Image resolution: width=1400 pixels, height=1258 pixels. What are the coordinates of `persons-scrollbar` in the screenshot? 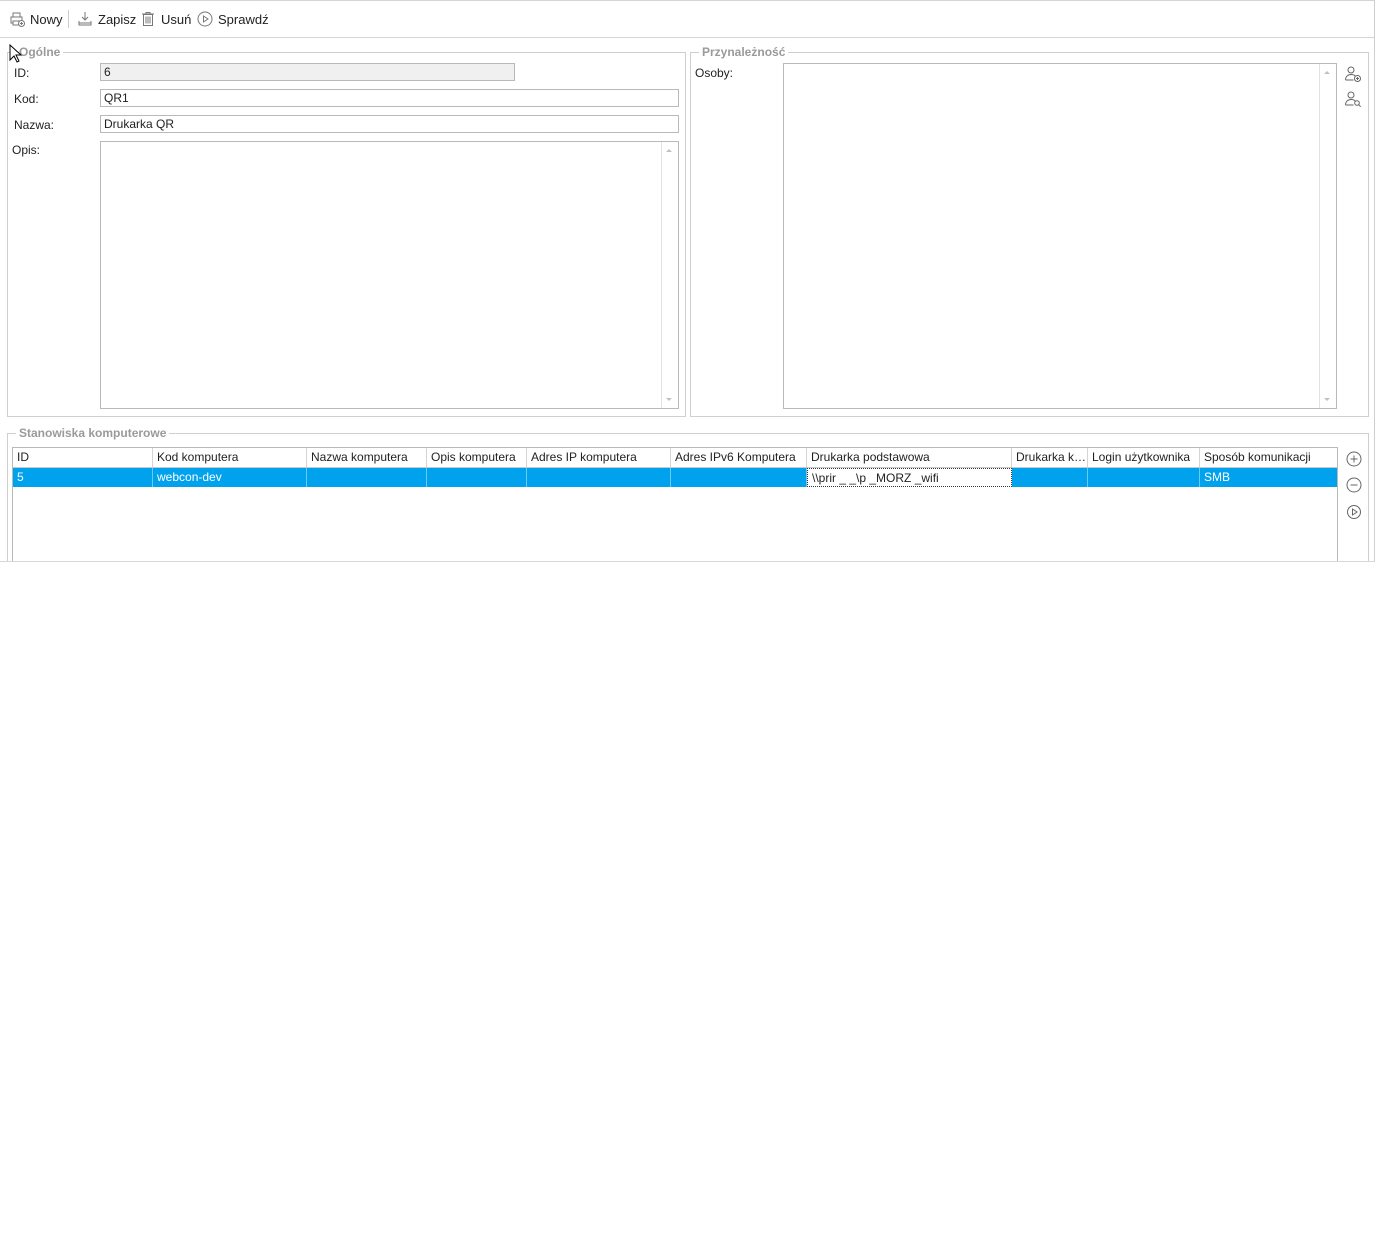 It's located at (1327, 236).